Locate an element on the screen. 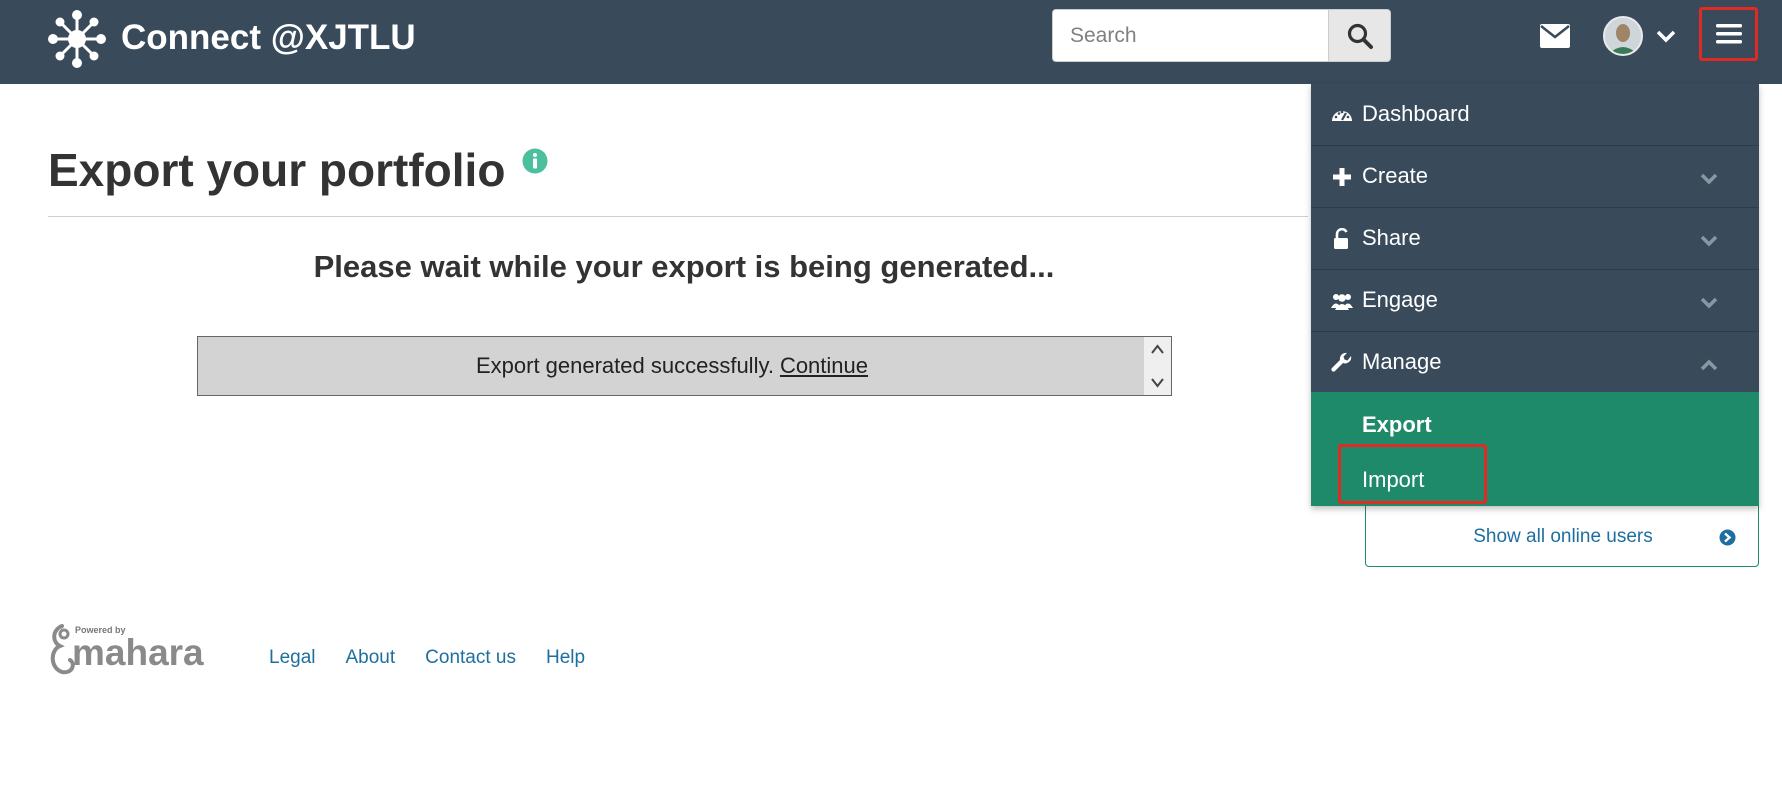 This screenshot has width=1782, height=805. export-success-message: Export generated successfully. is located at coordinates (624, 365).